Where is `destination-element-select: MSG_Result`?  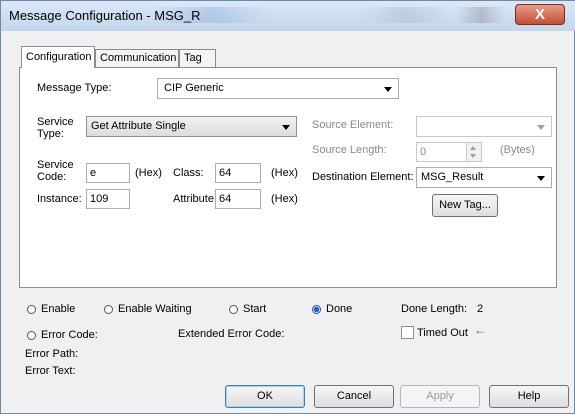
destination-element-select: MSG_Result is located at coordinates (484, 177).